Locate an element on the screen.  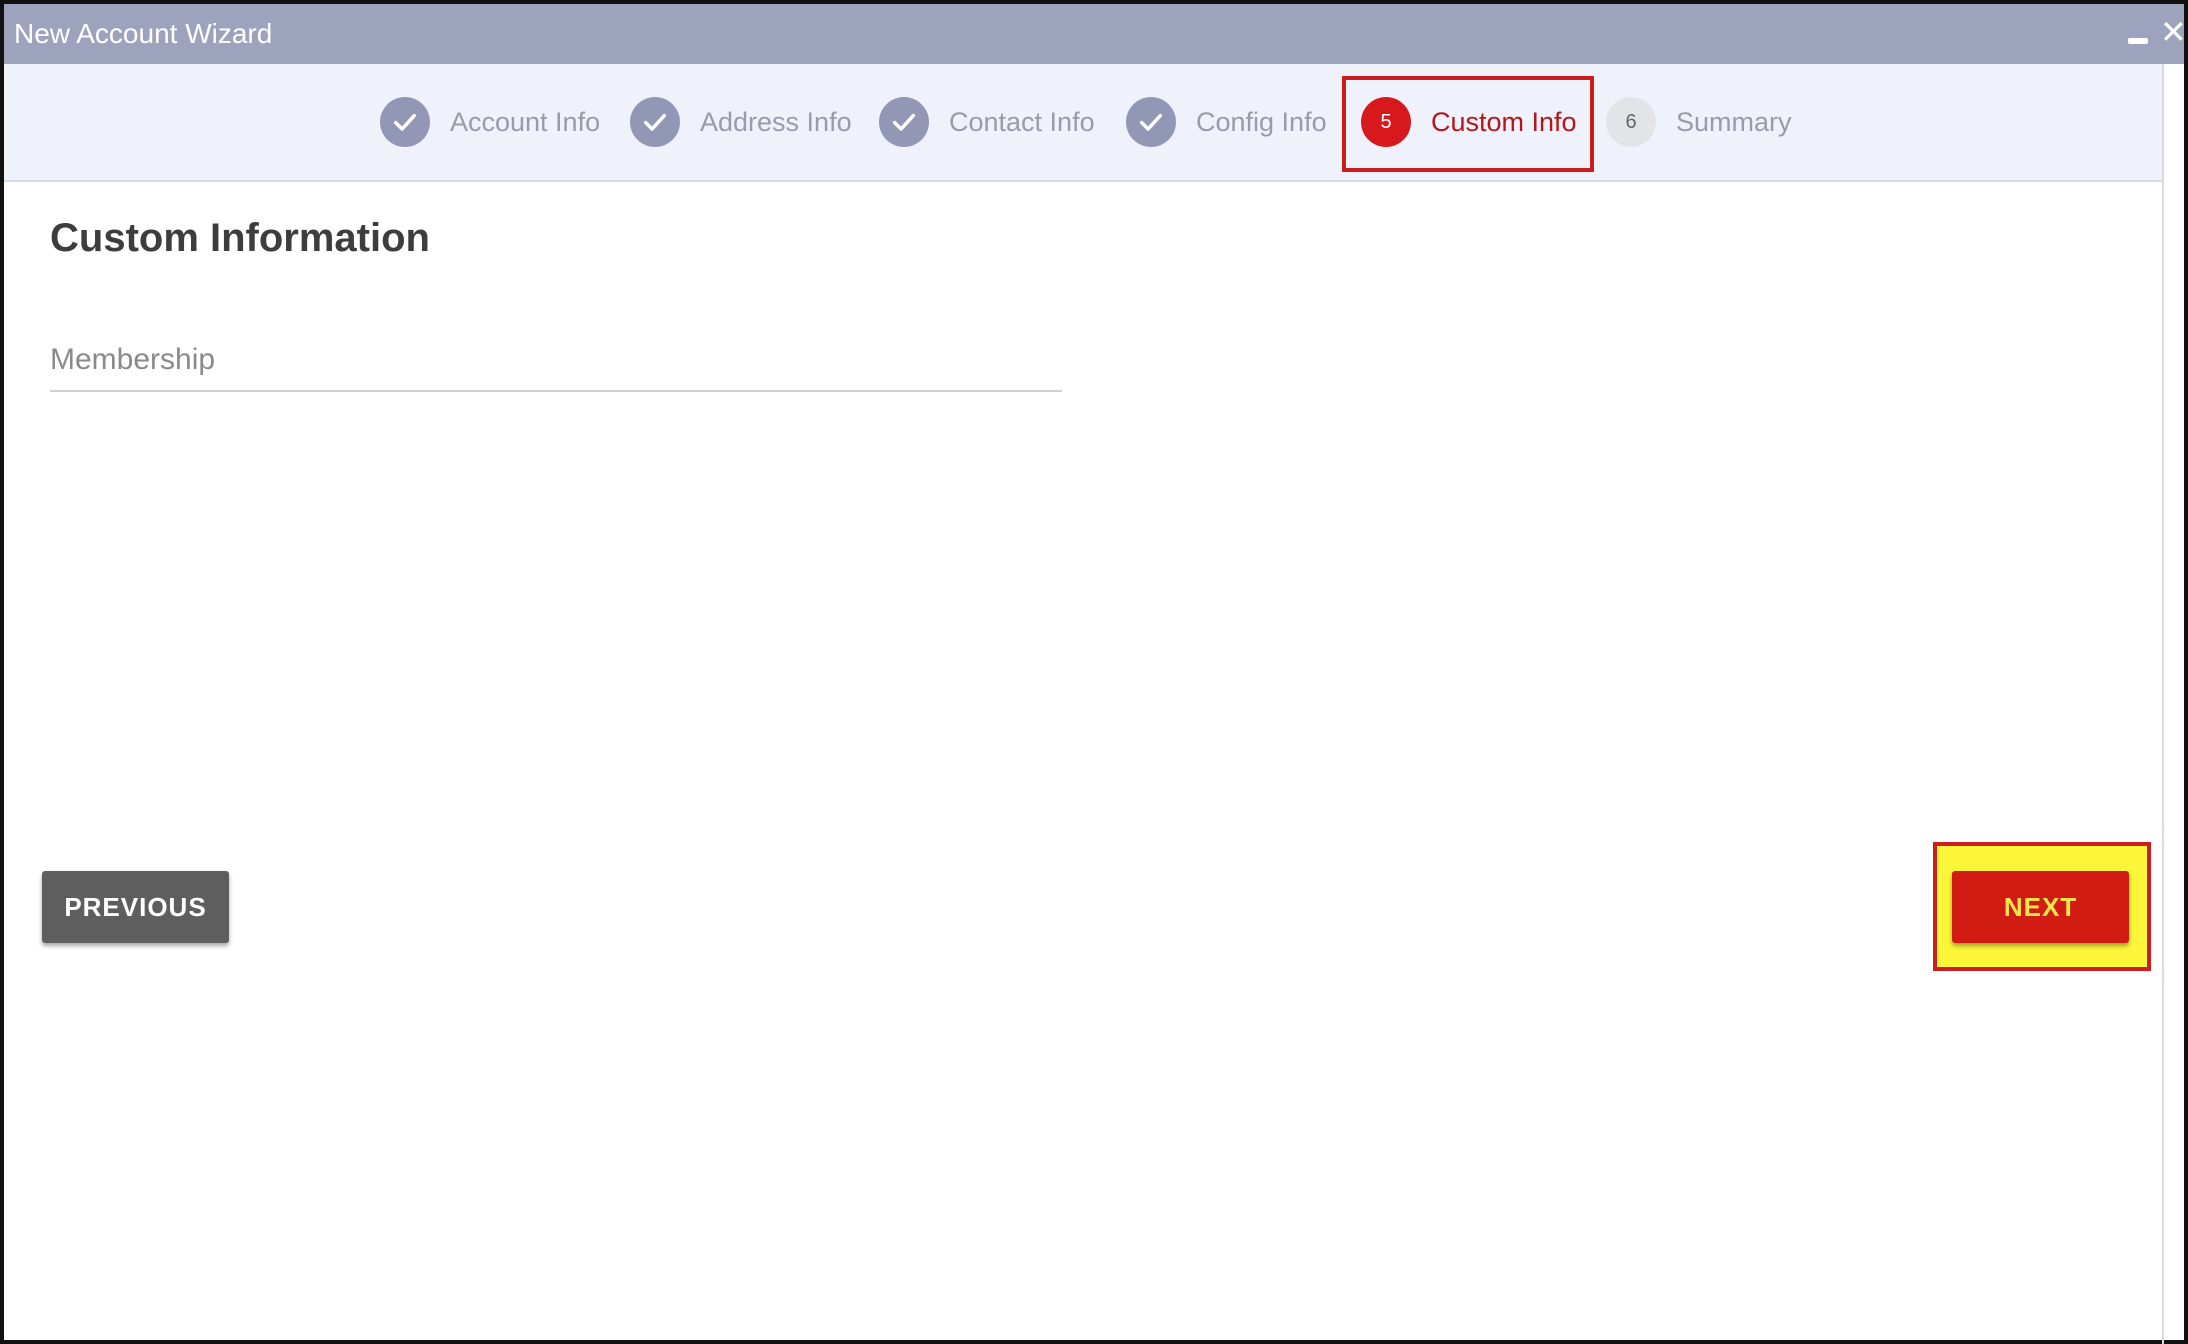
previous-button: PREVIOUS is located at coordinates (135, 907).